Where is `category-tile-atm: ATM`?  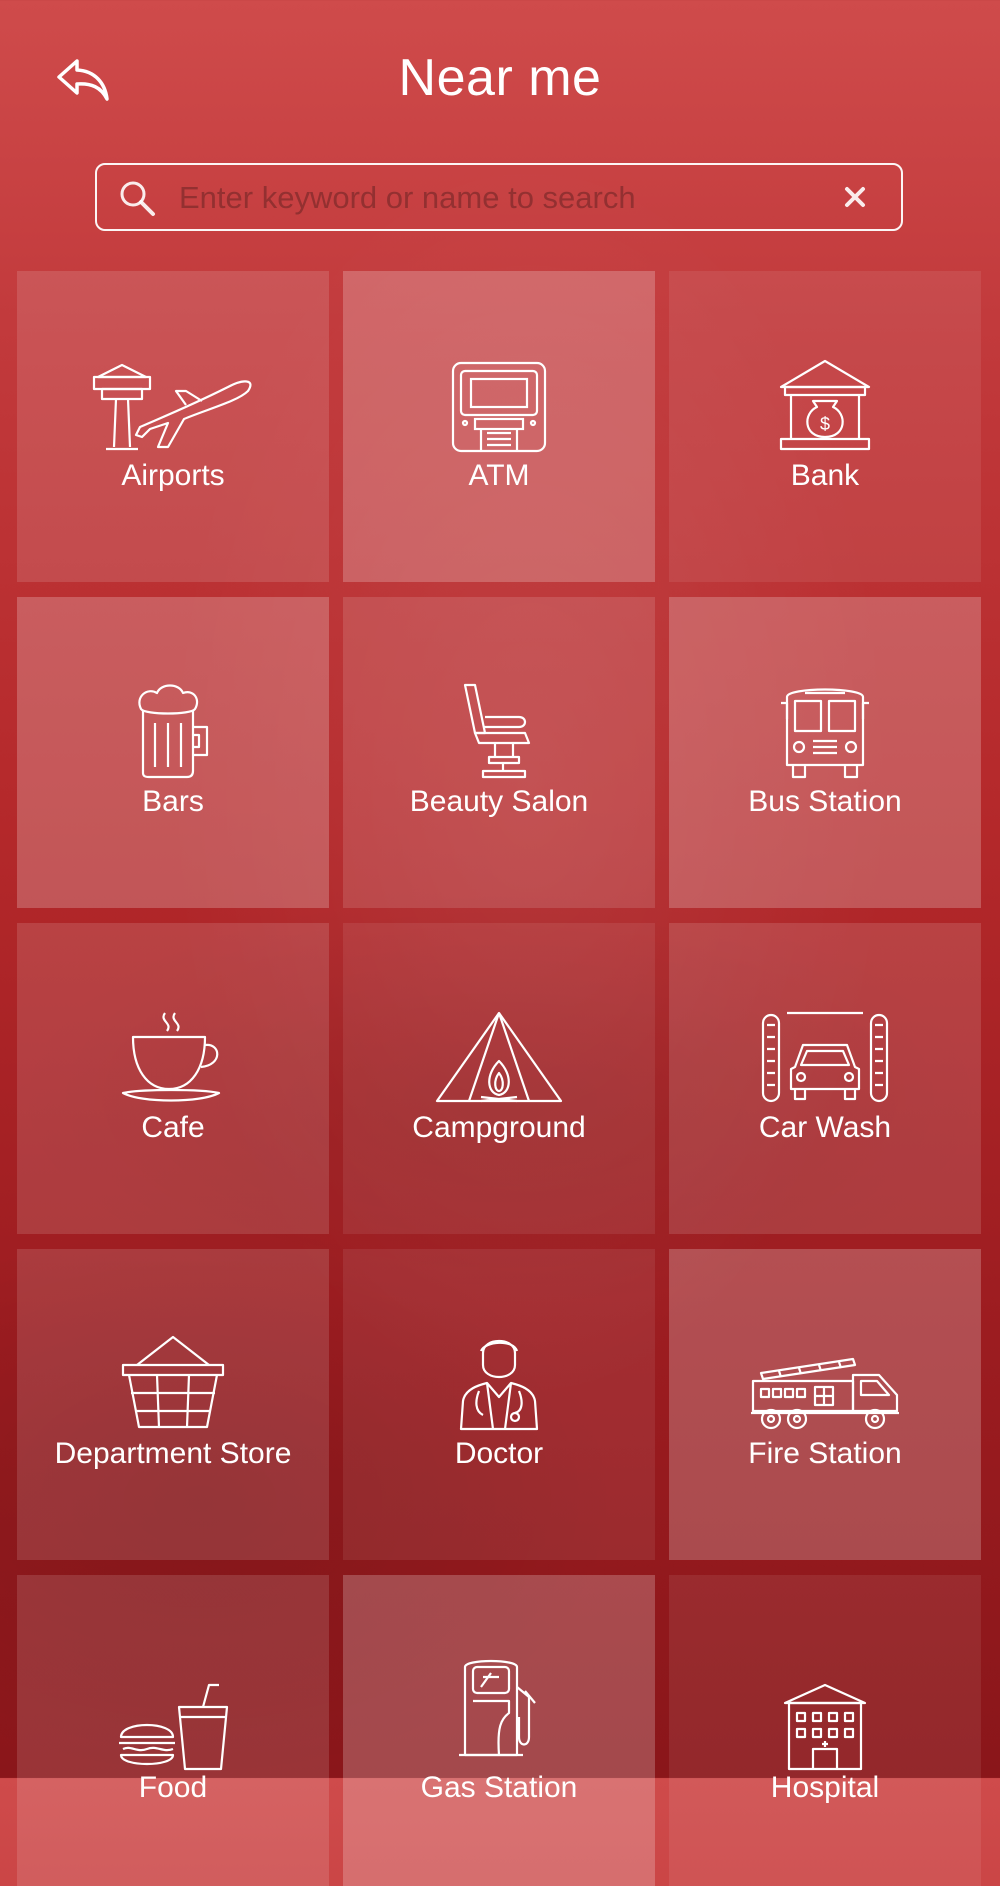 category-tile-atm: ATM is located at coordinates (499, 426).